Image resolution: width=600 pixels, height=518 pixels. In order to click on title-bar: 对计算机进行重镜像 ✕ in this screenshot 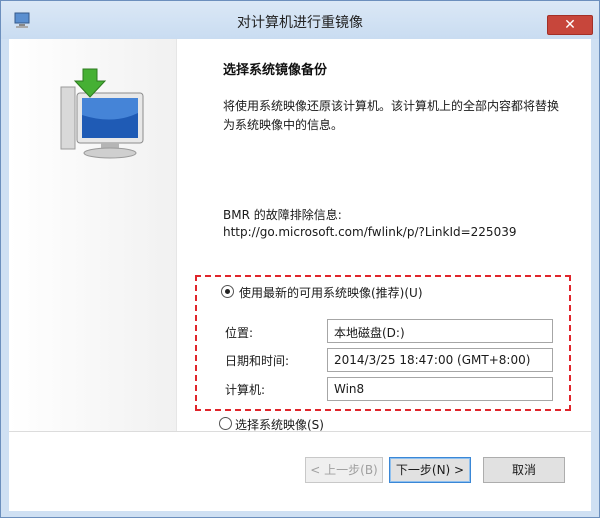, I will do `click(300, 20)`.